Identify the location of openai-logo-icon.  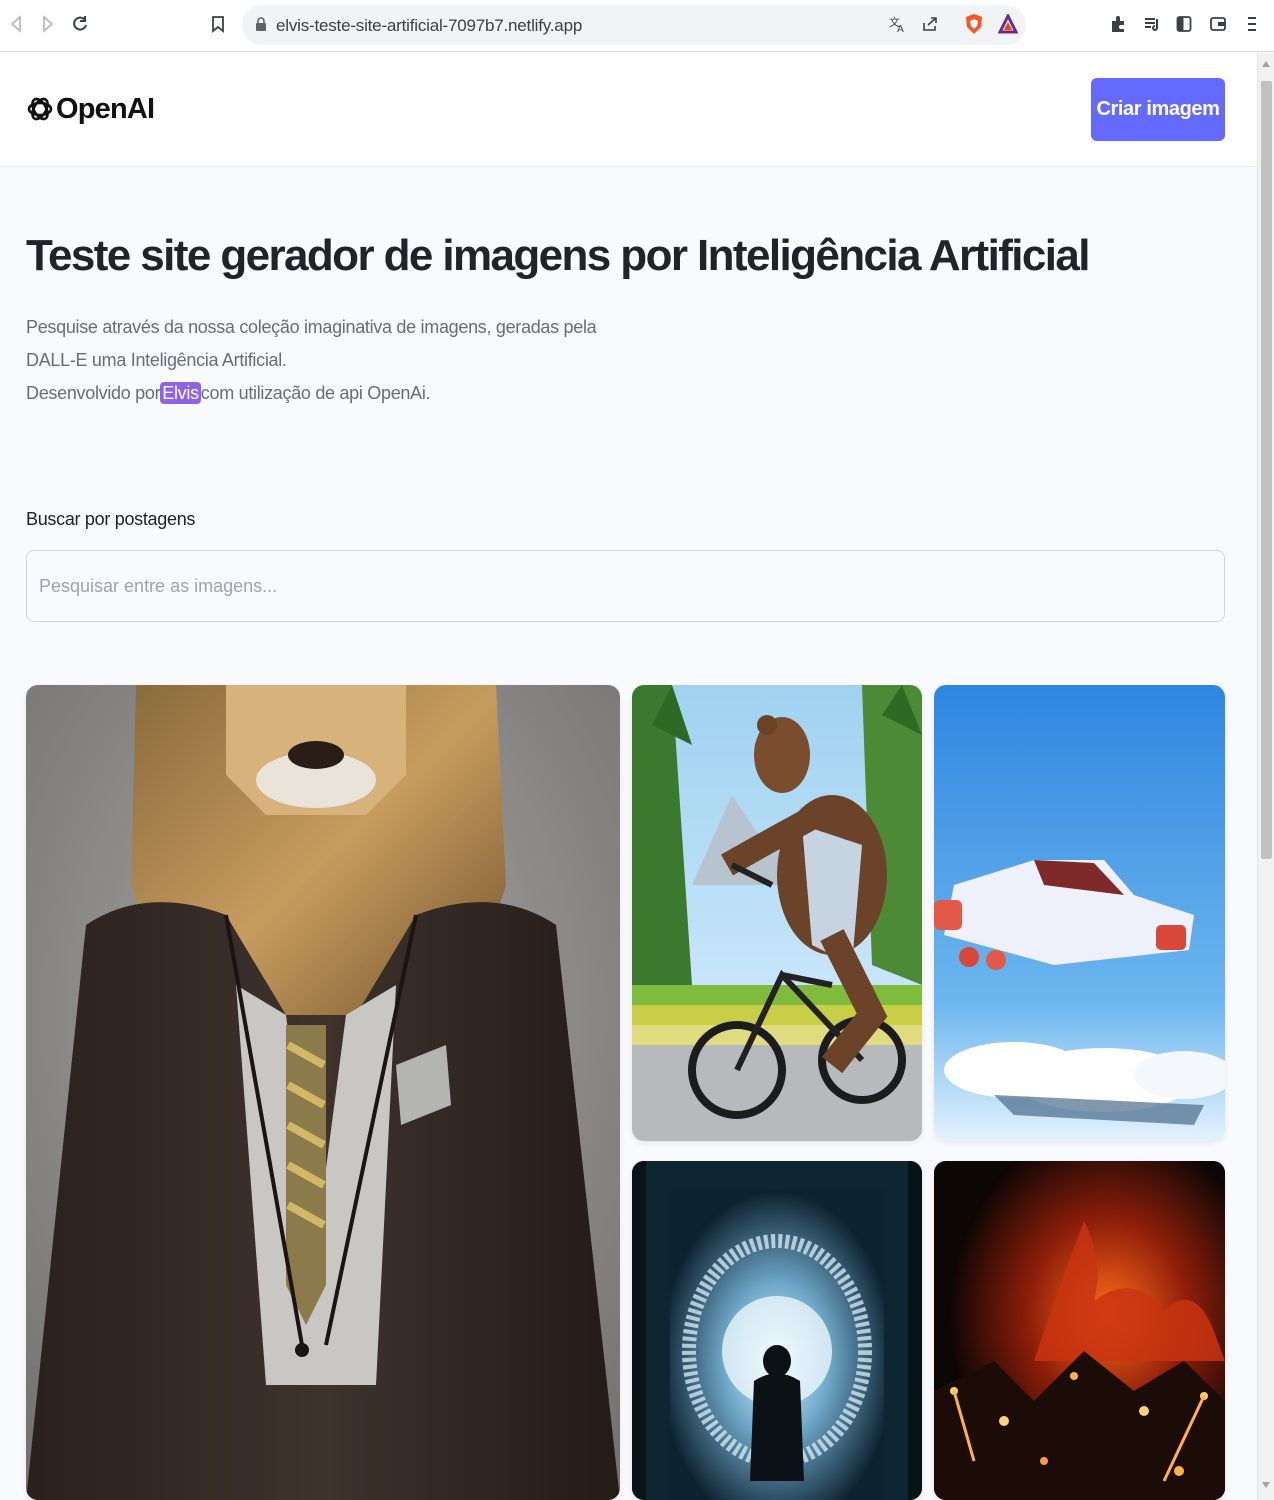
(40, 109).